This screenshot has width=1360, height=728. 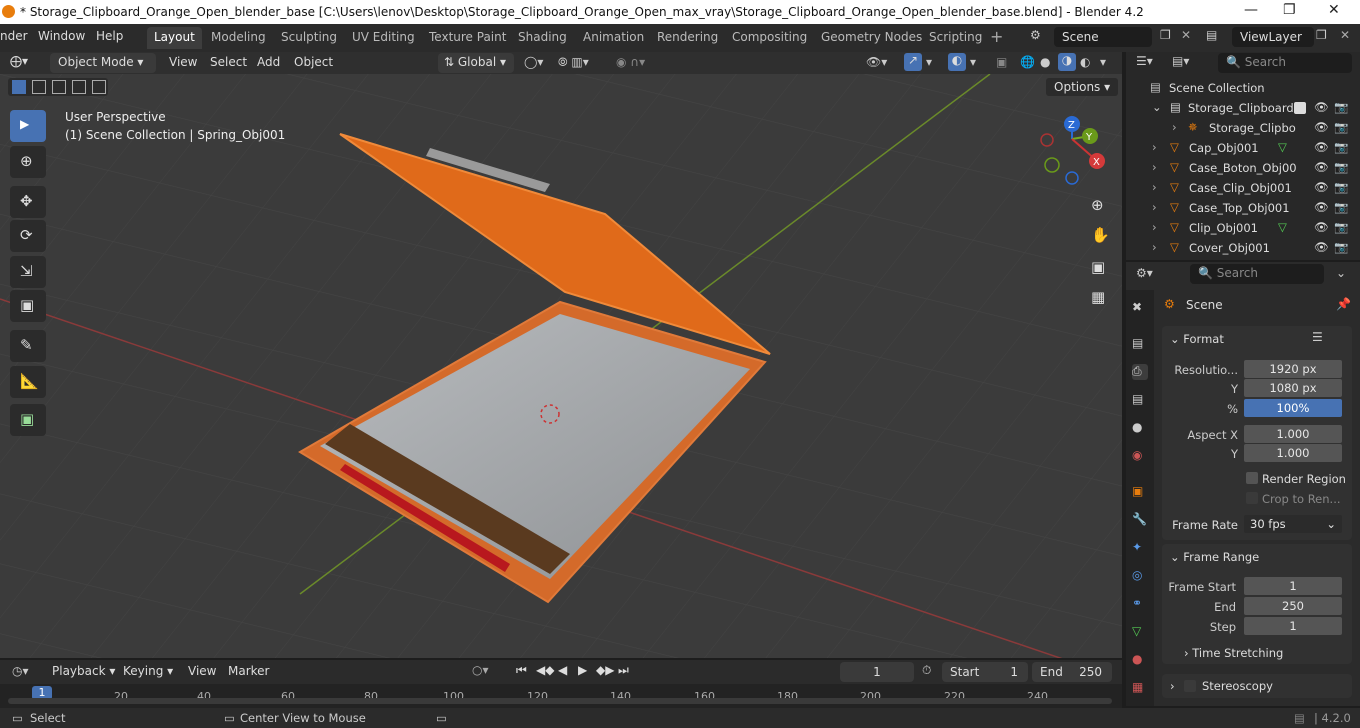 What do you see at coordinates (1103, 37) in the screenshot?
I see `scene-selector: Scene` at bounding box center [1103, 37].